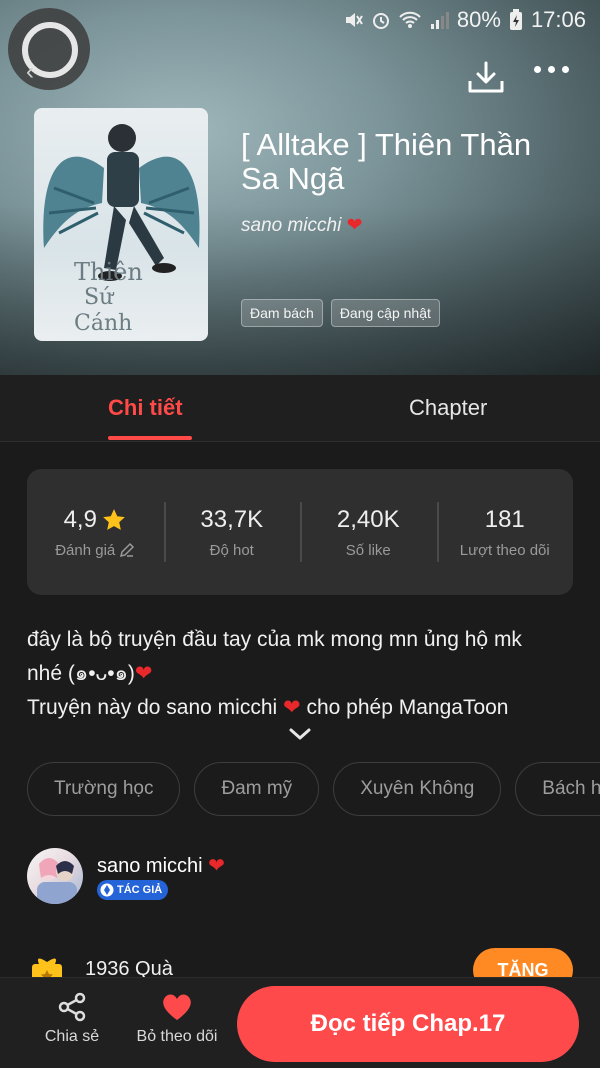  I want to click on share-icon, so click(72, 1007).